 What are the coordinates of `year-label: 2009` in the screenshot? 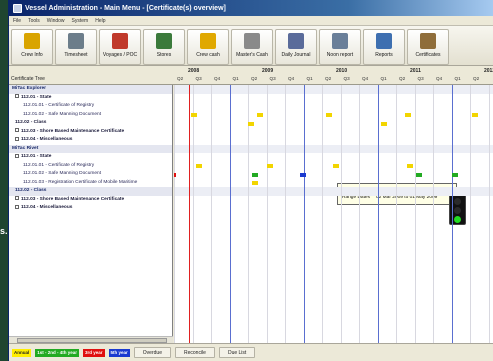 It's located at (268, 71).